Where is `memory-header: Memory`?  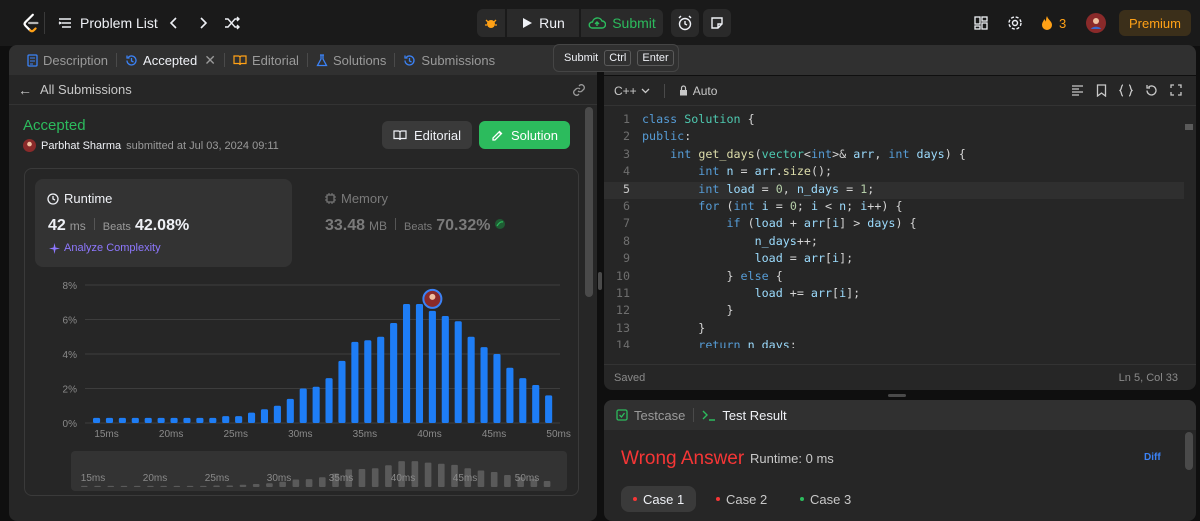
memory-header: Memory is located at coordinates (356, 198).